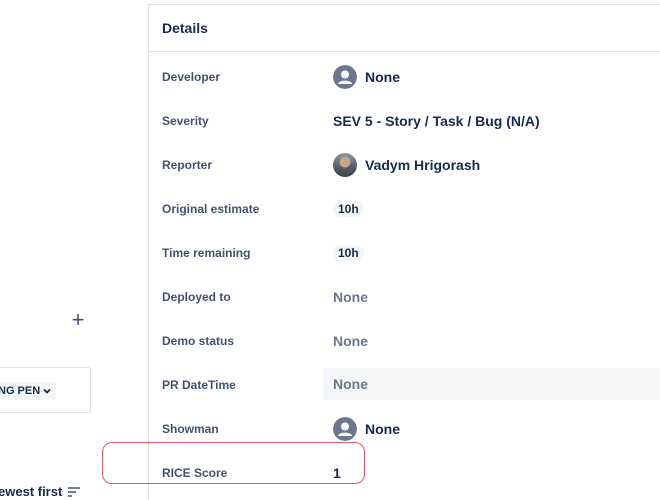 The image size is (660, 500). What do you see at coordinates (78, 320) in the screenshot?
I see `add-icon: +` at bounding box center [78, 320].